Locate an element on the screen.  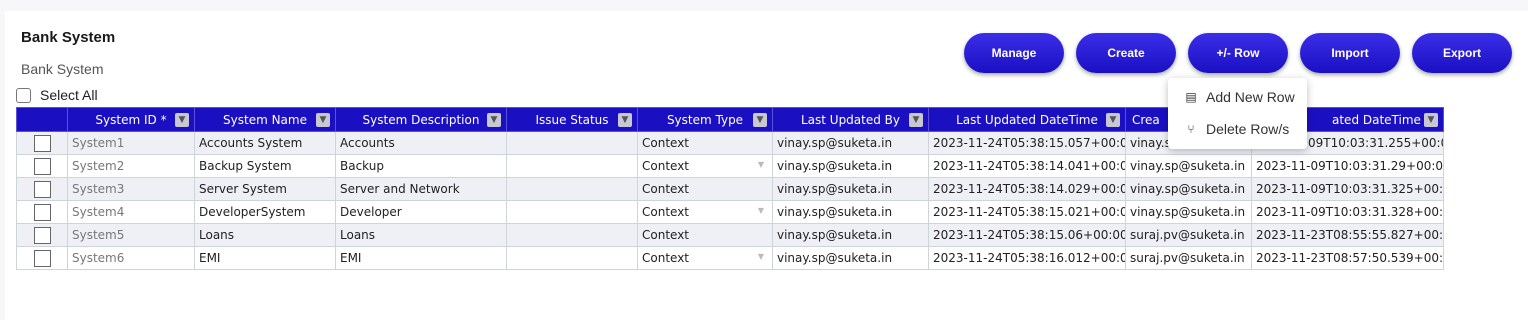
cell-text: 2023-11-09T10:03:31.328+00:00 is located at coordinates (1350, 212).